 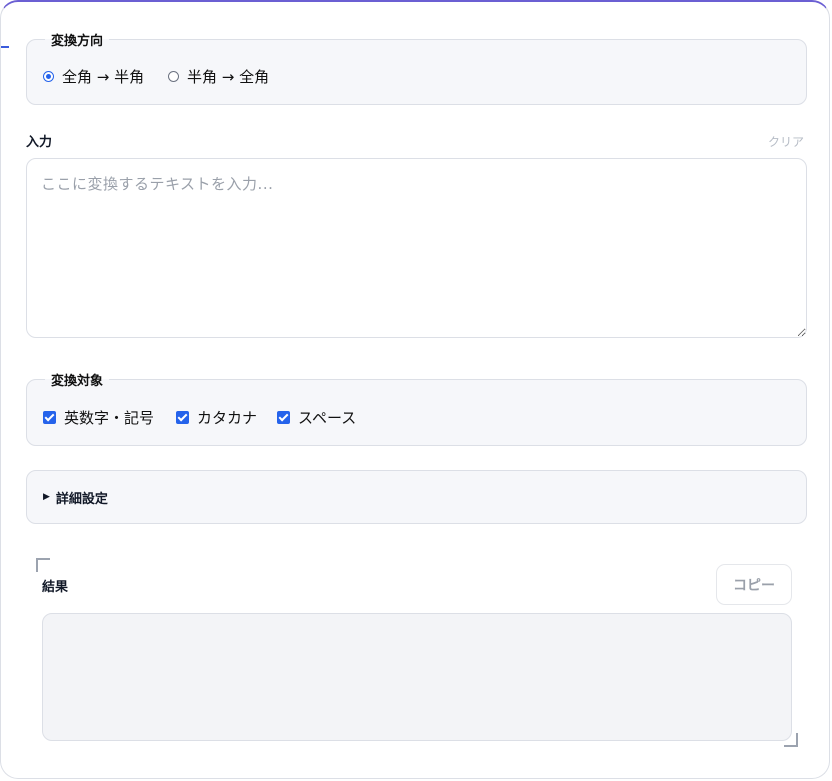 What do you see at coordinates (55, 587) in the screenshot?
I see `result-label: 結果` at bounding box center [55, 587].